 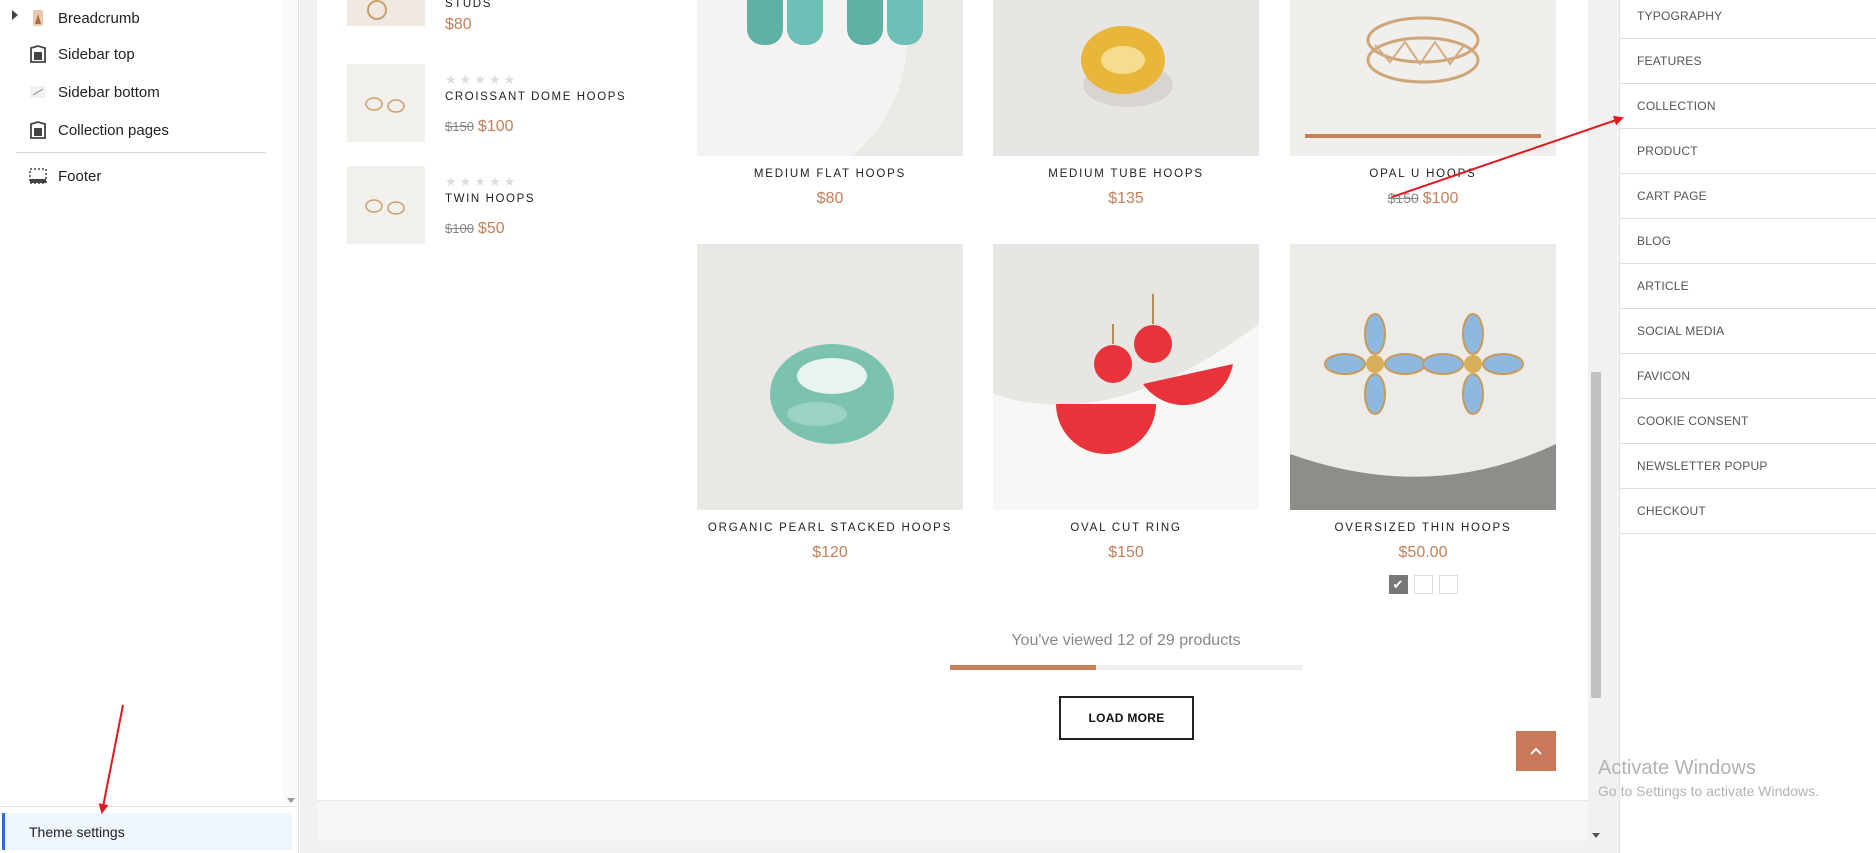 What do you see at coordinates (1748, 466) in the screenshot?
I see `settings-item-newsletter-popup: NEWSLETTER POPUP` at bounding box center [1748, 466].